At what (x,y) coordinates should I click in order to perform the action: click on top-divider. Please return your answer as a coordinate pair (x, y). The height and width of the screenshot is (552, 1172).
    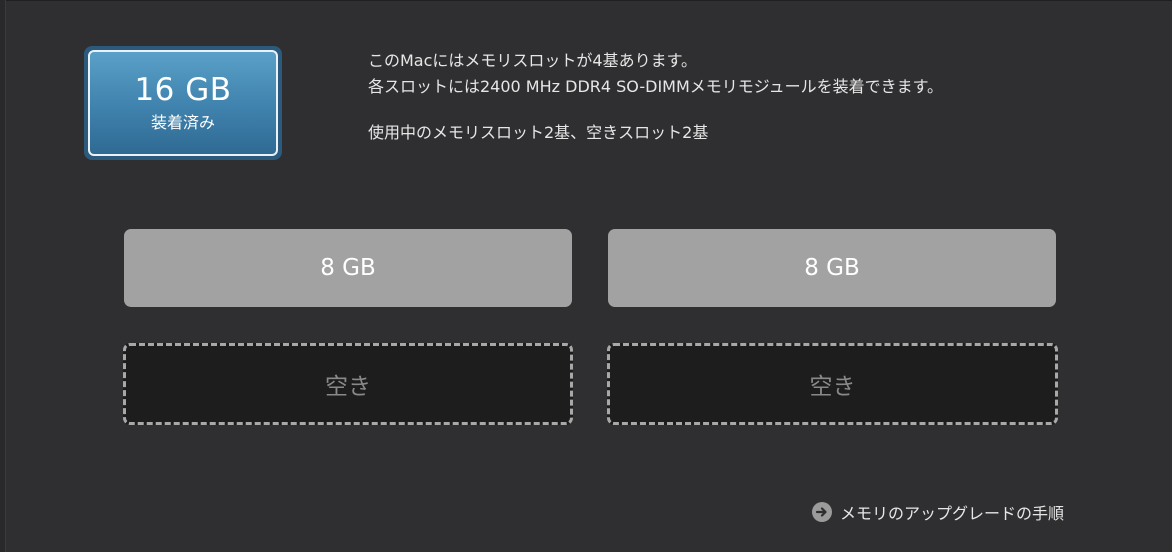
    Looking at the image, I should click on (586, 0).